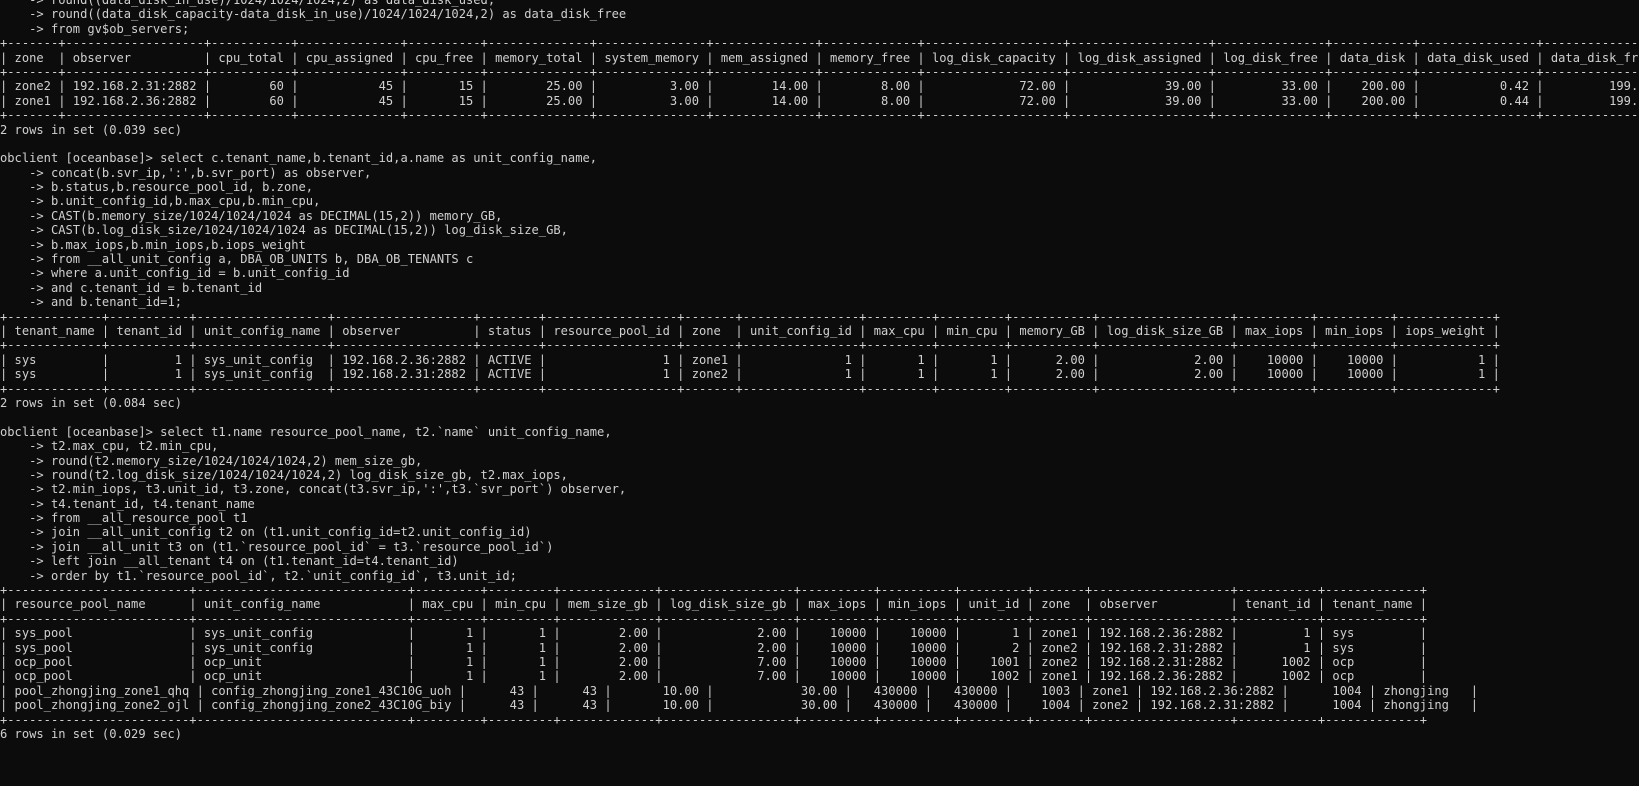 The height and width of the screenshot is (786, 1639). Describe the element at coordinates (131, 287) in the screenshot. I see `continuation-line: -> and c.tenant_id = b.tenant_id` at that location.